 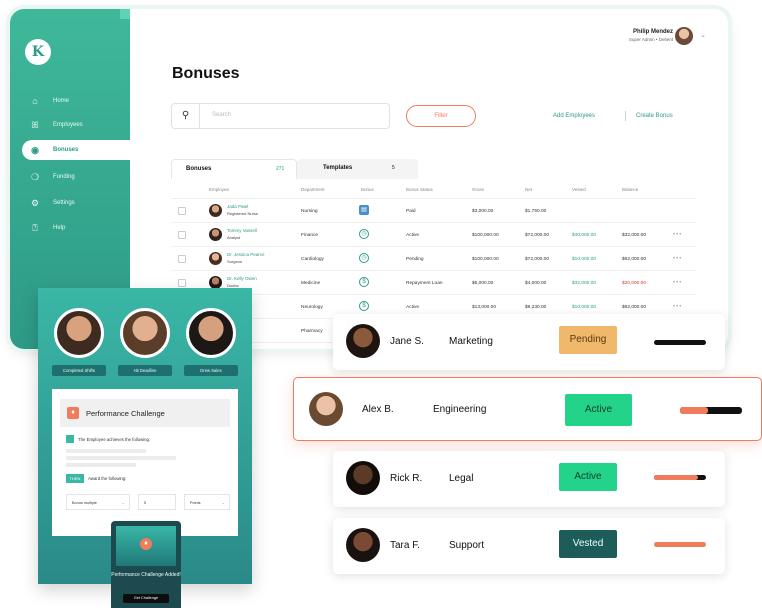 What do you see at coordinates (411, 211) in the screenshot?
I see `status-cell: Paid` at bounding box center [411, 211].